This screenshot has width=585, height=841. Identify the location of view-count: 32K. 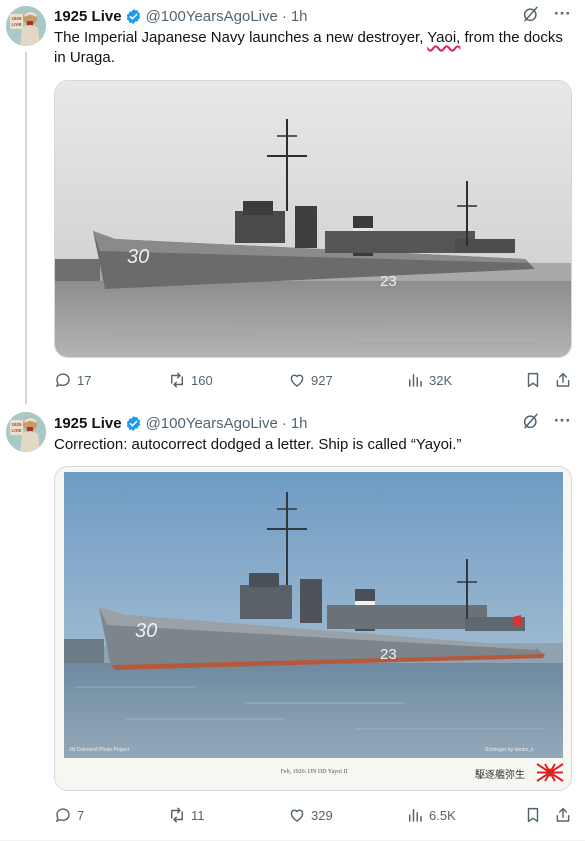
(441, 380).